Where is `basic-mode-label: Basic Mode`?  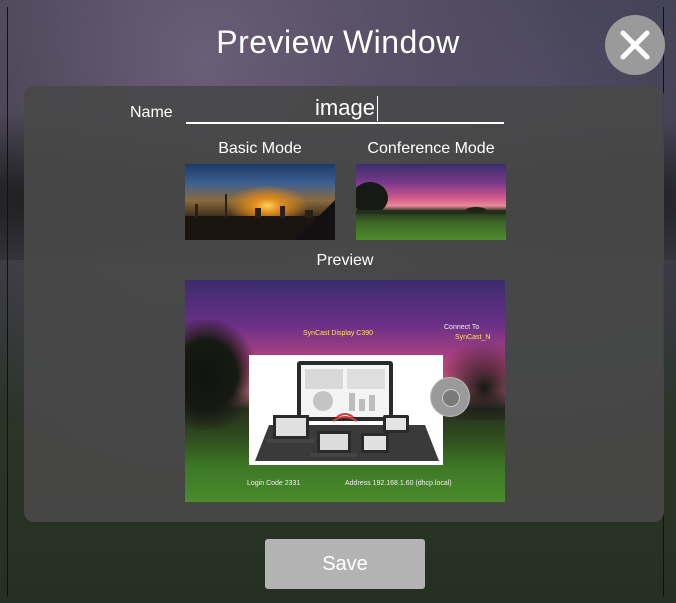
basic-mode-label: Basic Mode is located at coordinates (260, 148).